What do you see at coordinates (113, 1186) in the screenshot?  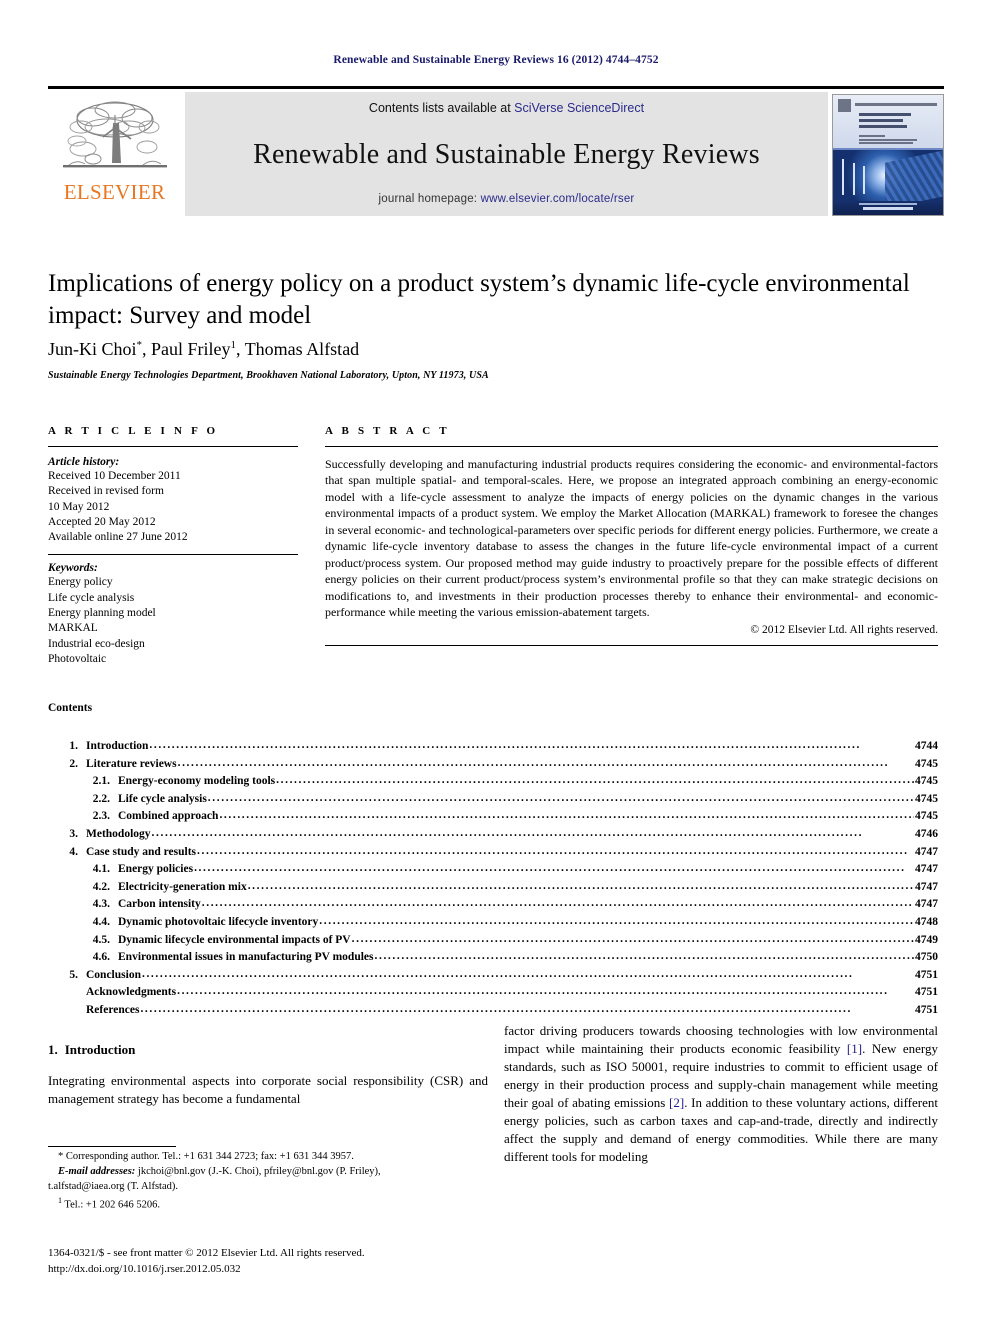 I see `footnote-emails-second-line: t.alfstad@iaea.org (T. Alfstad).` at bounding box center [113, 1186].